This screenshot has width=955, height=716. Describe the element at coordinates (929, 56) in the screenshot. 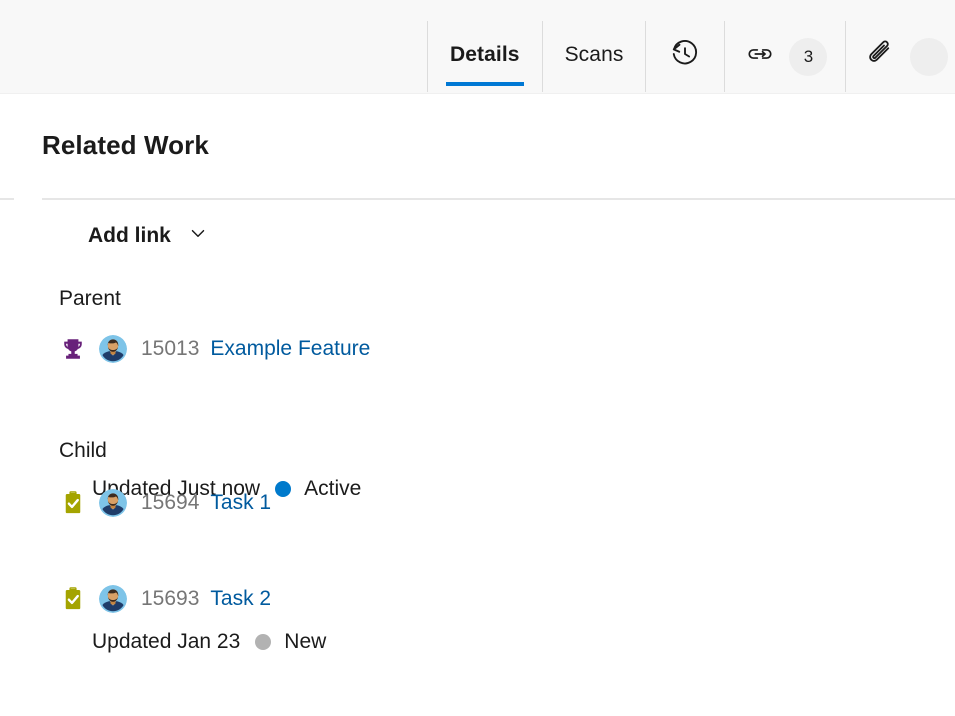

I see `attachments-count-badge` at that location.